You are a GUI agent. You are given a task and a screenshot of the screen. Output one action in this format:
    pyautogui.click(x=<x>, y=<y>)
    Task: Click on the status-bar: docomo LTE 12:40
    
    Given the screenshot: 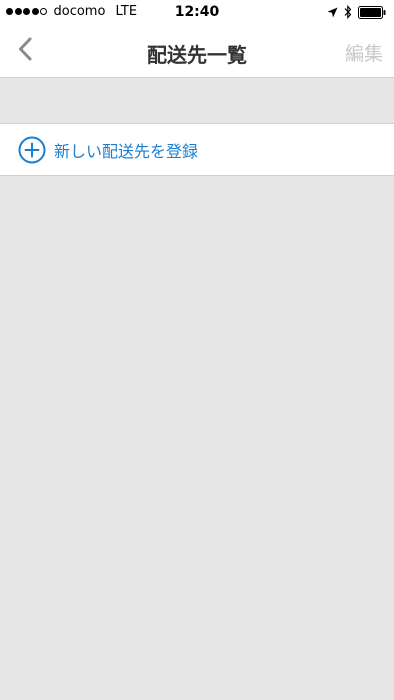 What is the action you would take?
    pyautogui.click(x=197, y=12)
    